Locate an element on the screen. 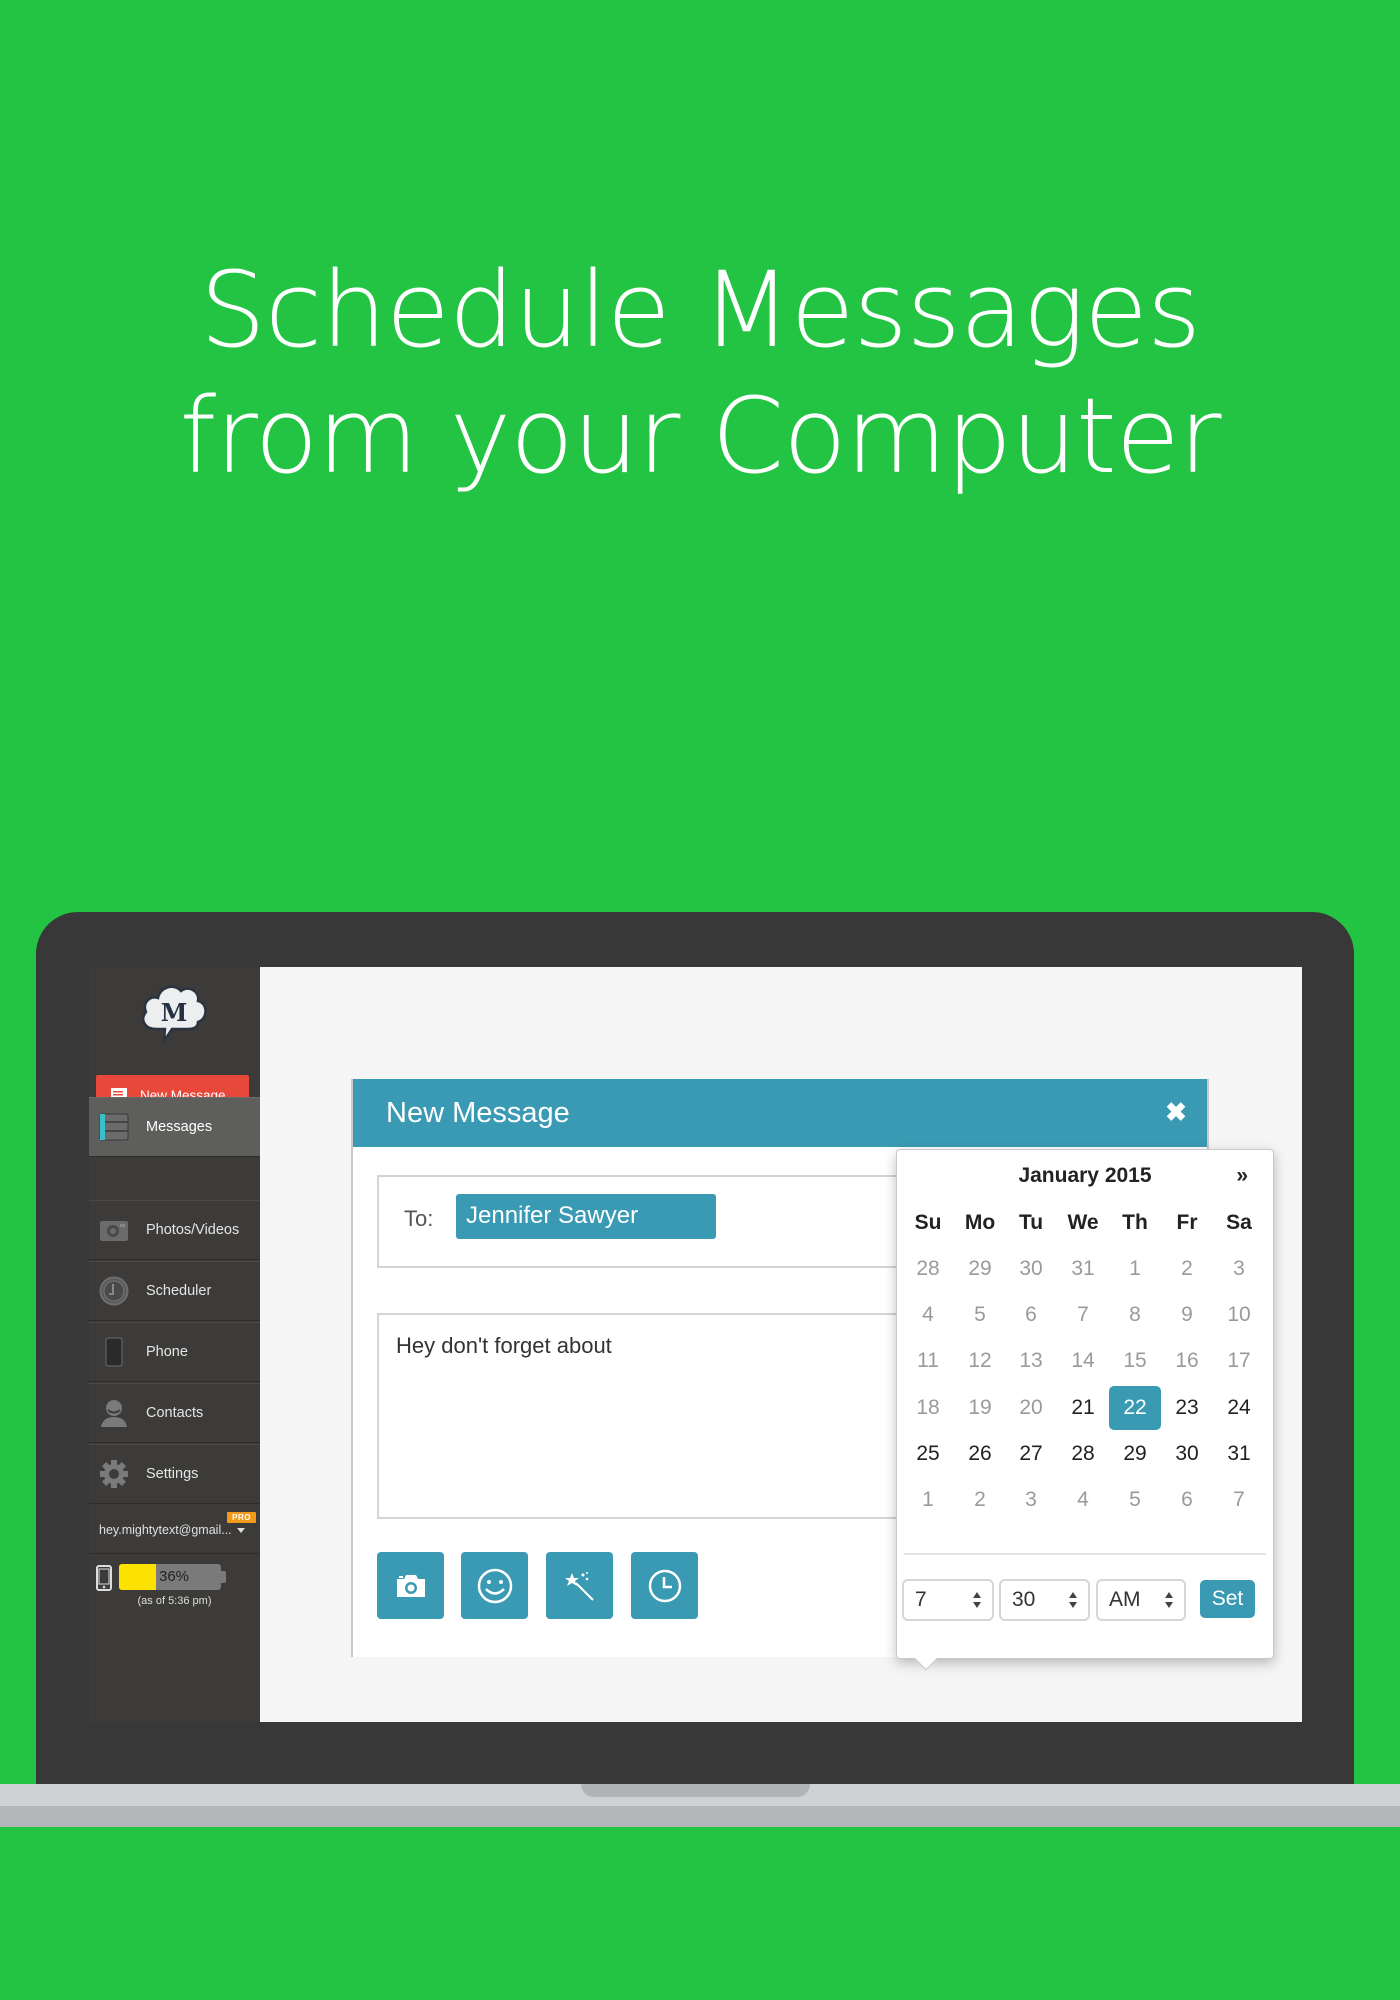 Image resolution: width=1400 pixels, height=2000 pixels. attach-photo-button is located at coordinates (410, 1585).